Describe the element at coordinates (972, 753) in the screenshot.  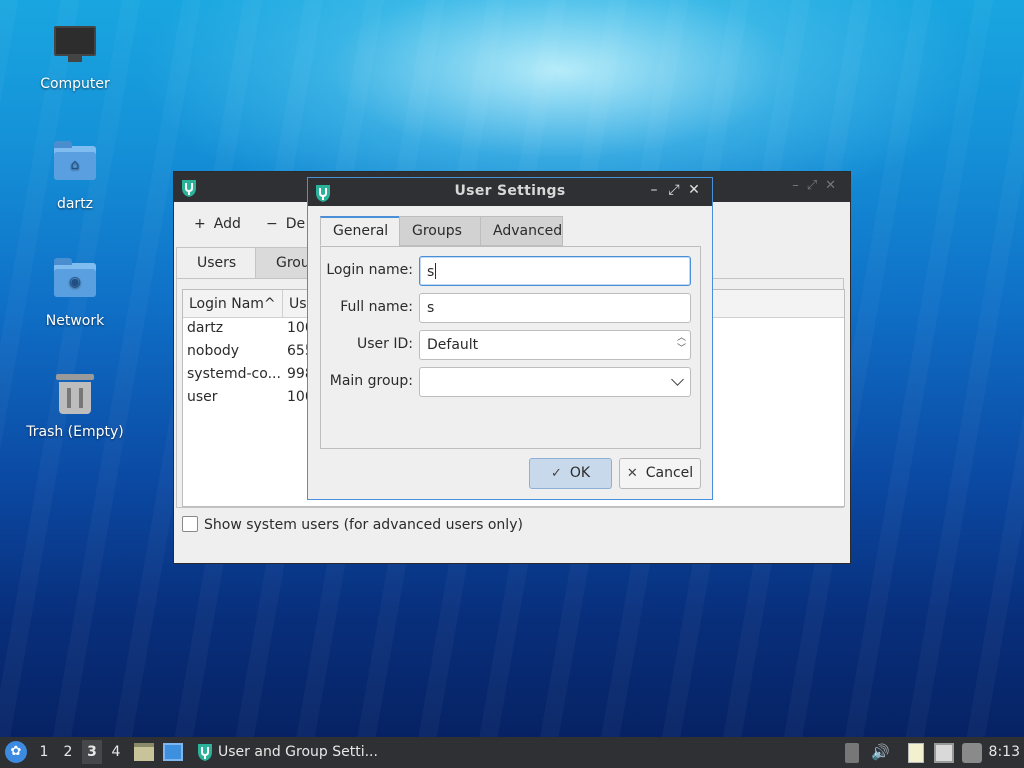
I see `update-notifier-icon` at that location.